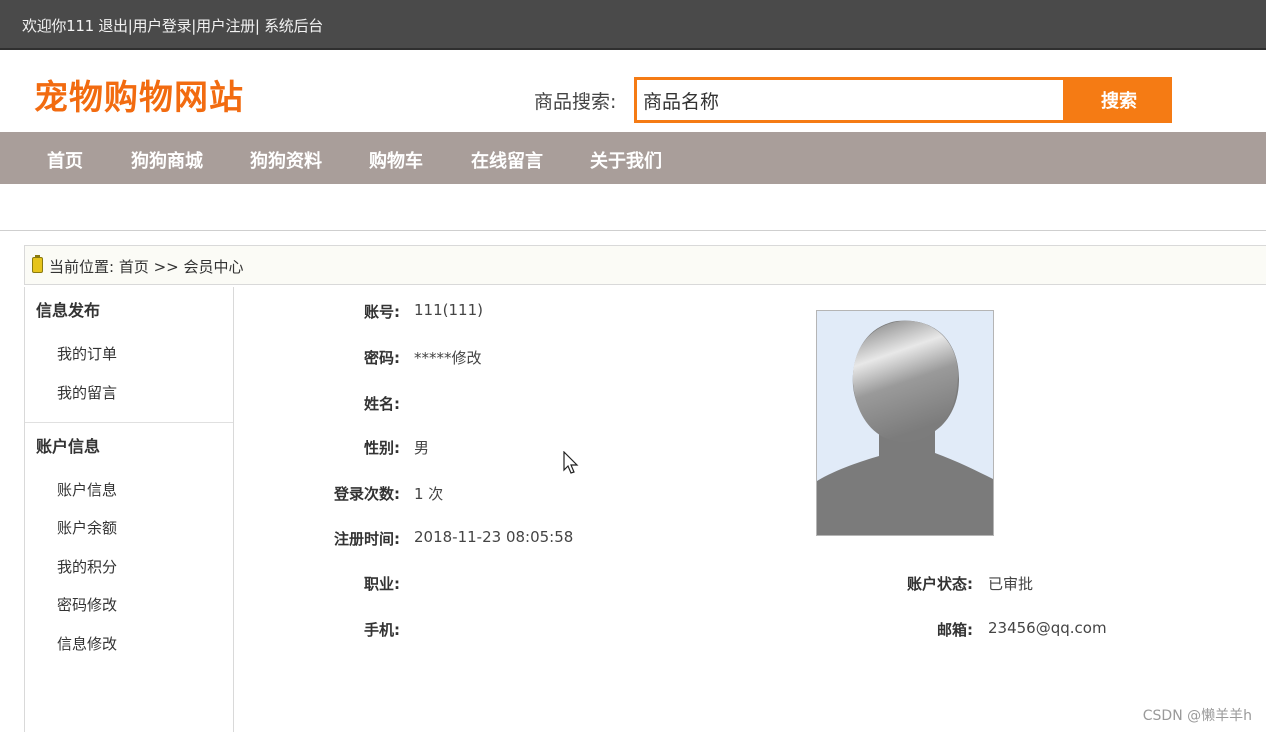 This screenshot has width=1266, height=732. What do you see at coordinates (382, 584) in the screenshot?
I see `job-label: 职业:` at bounding box center [382, 584].